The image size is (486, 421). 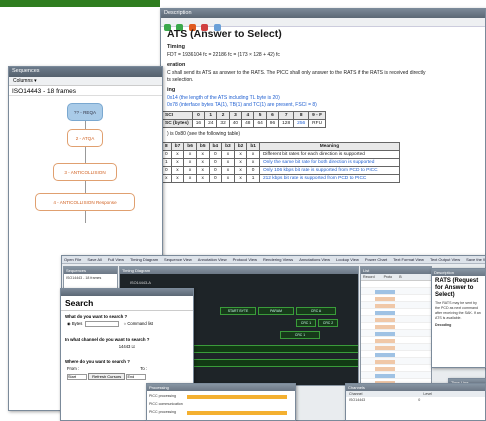 I want to click on checkbox-icon: ☑, so click(x=134, y=346).